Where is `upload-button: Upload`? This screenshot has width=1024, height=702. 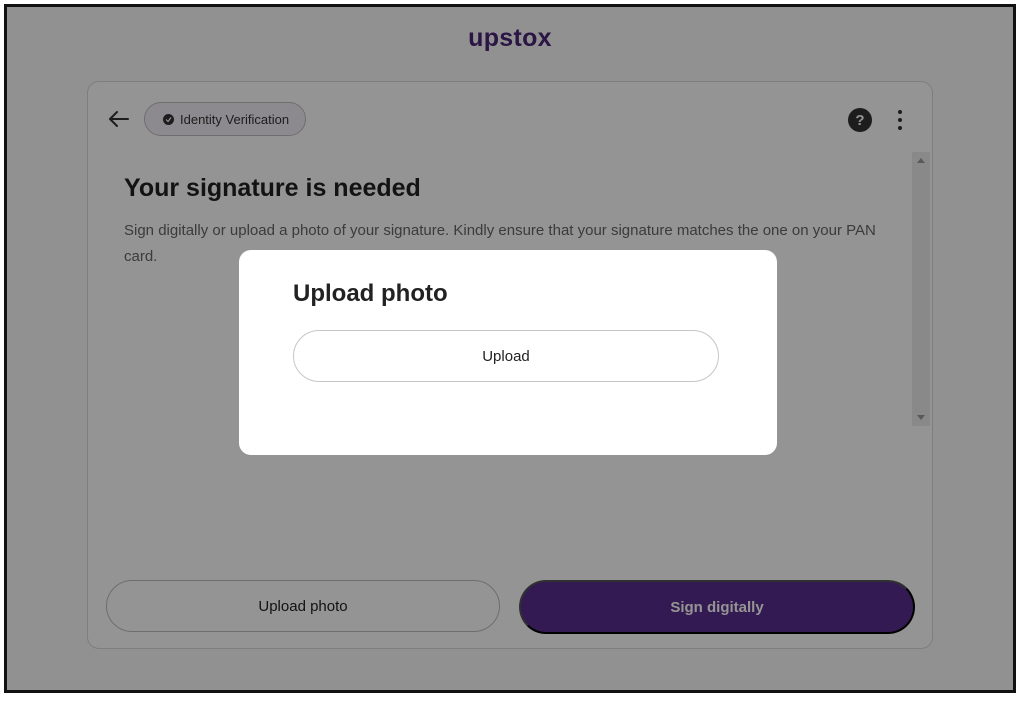 upload-button: Upload is located at coordinates (506, 356).